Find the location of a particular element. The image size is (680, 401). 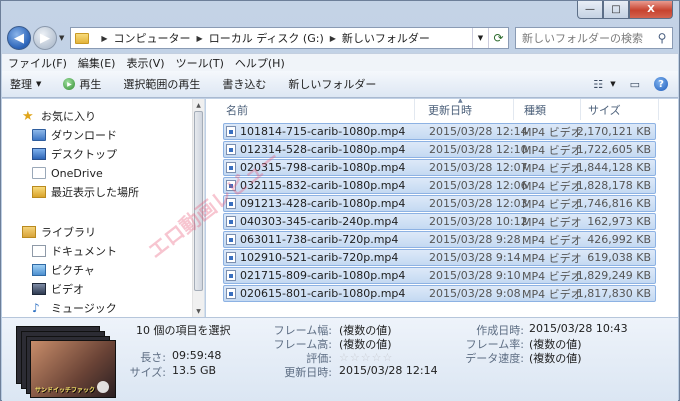

recent-places-icon is located at coordinates (39, 192).